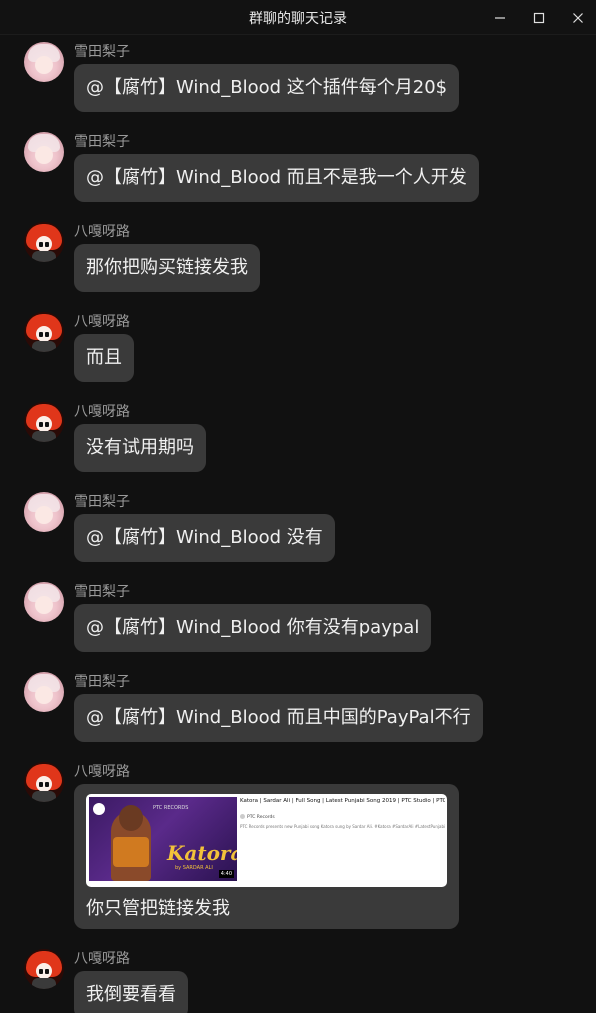 The image size is (596, 1013). What do you see at coordinates (204, 538) in the screenshot?
I see `message-bubble: @【腐竹】Wind_Blood 没有` at bounding box center [204, 538].